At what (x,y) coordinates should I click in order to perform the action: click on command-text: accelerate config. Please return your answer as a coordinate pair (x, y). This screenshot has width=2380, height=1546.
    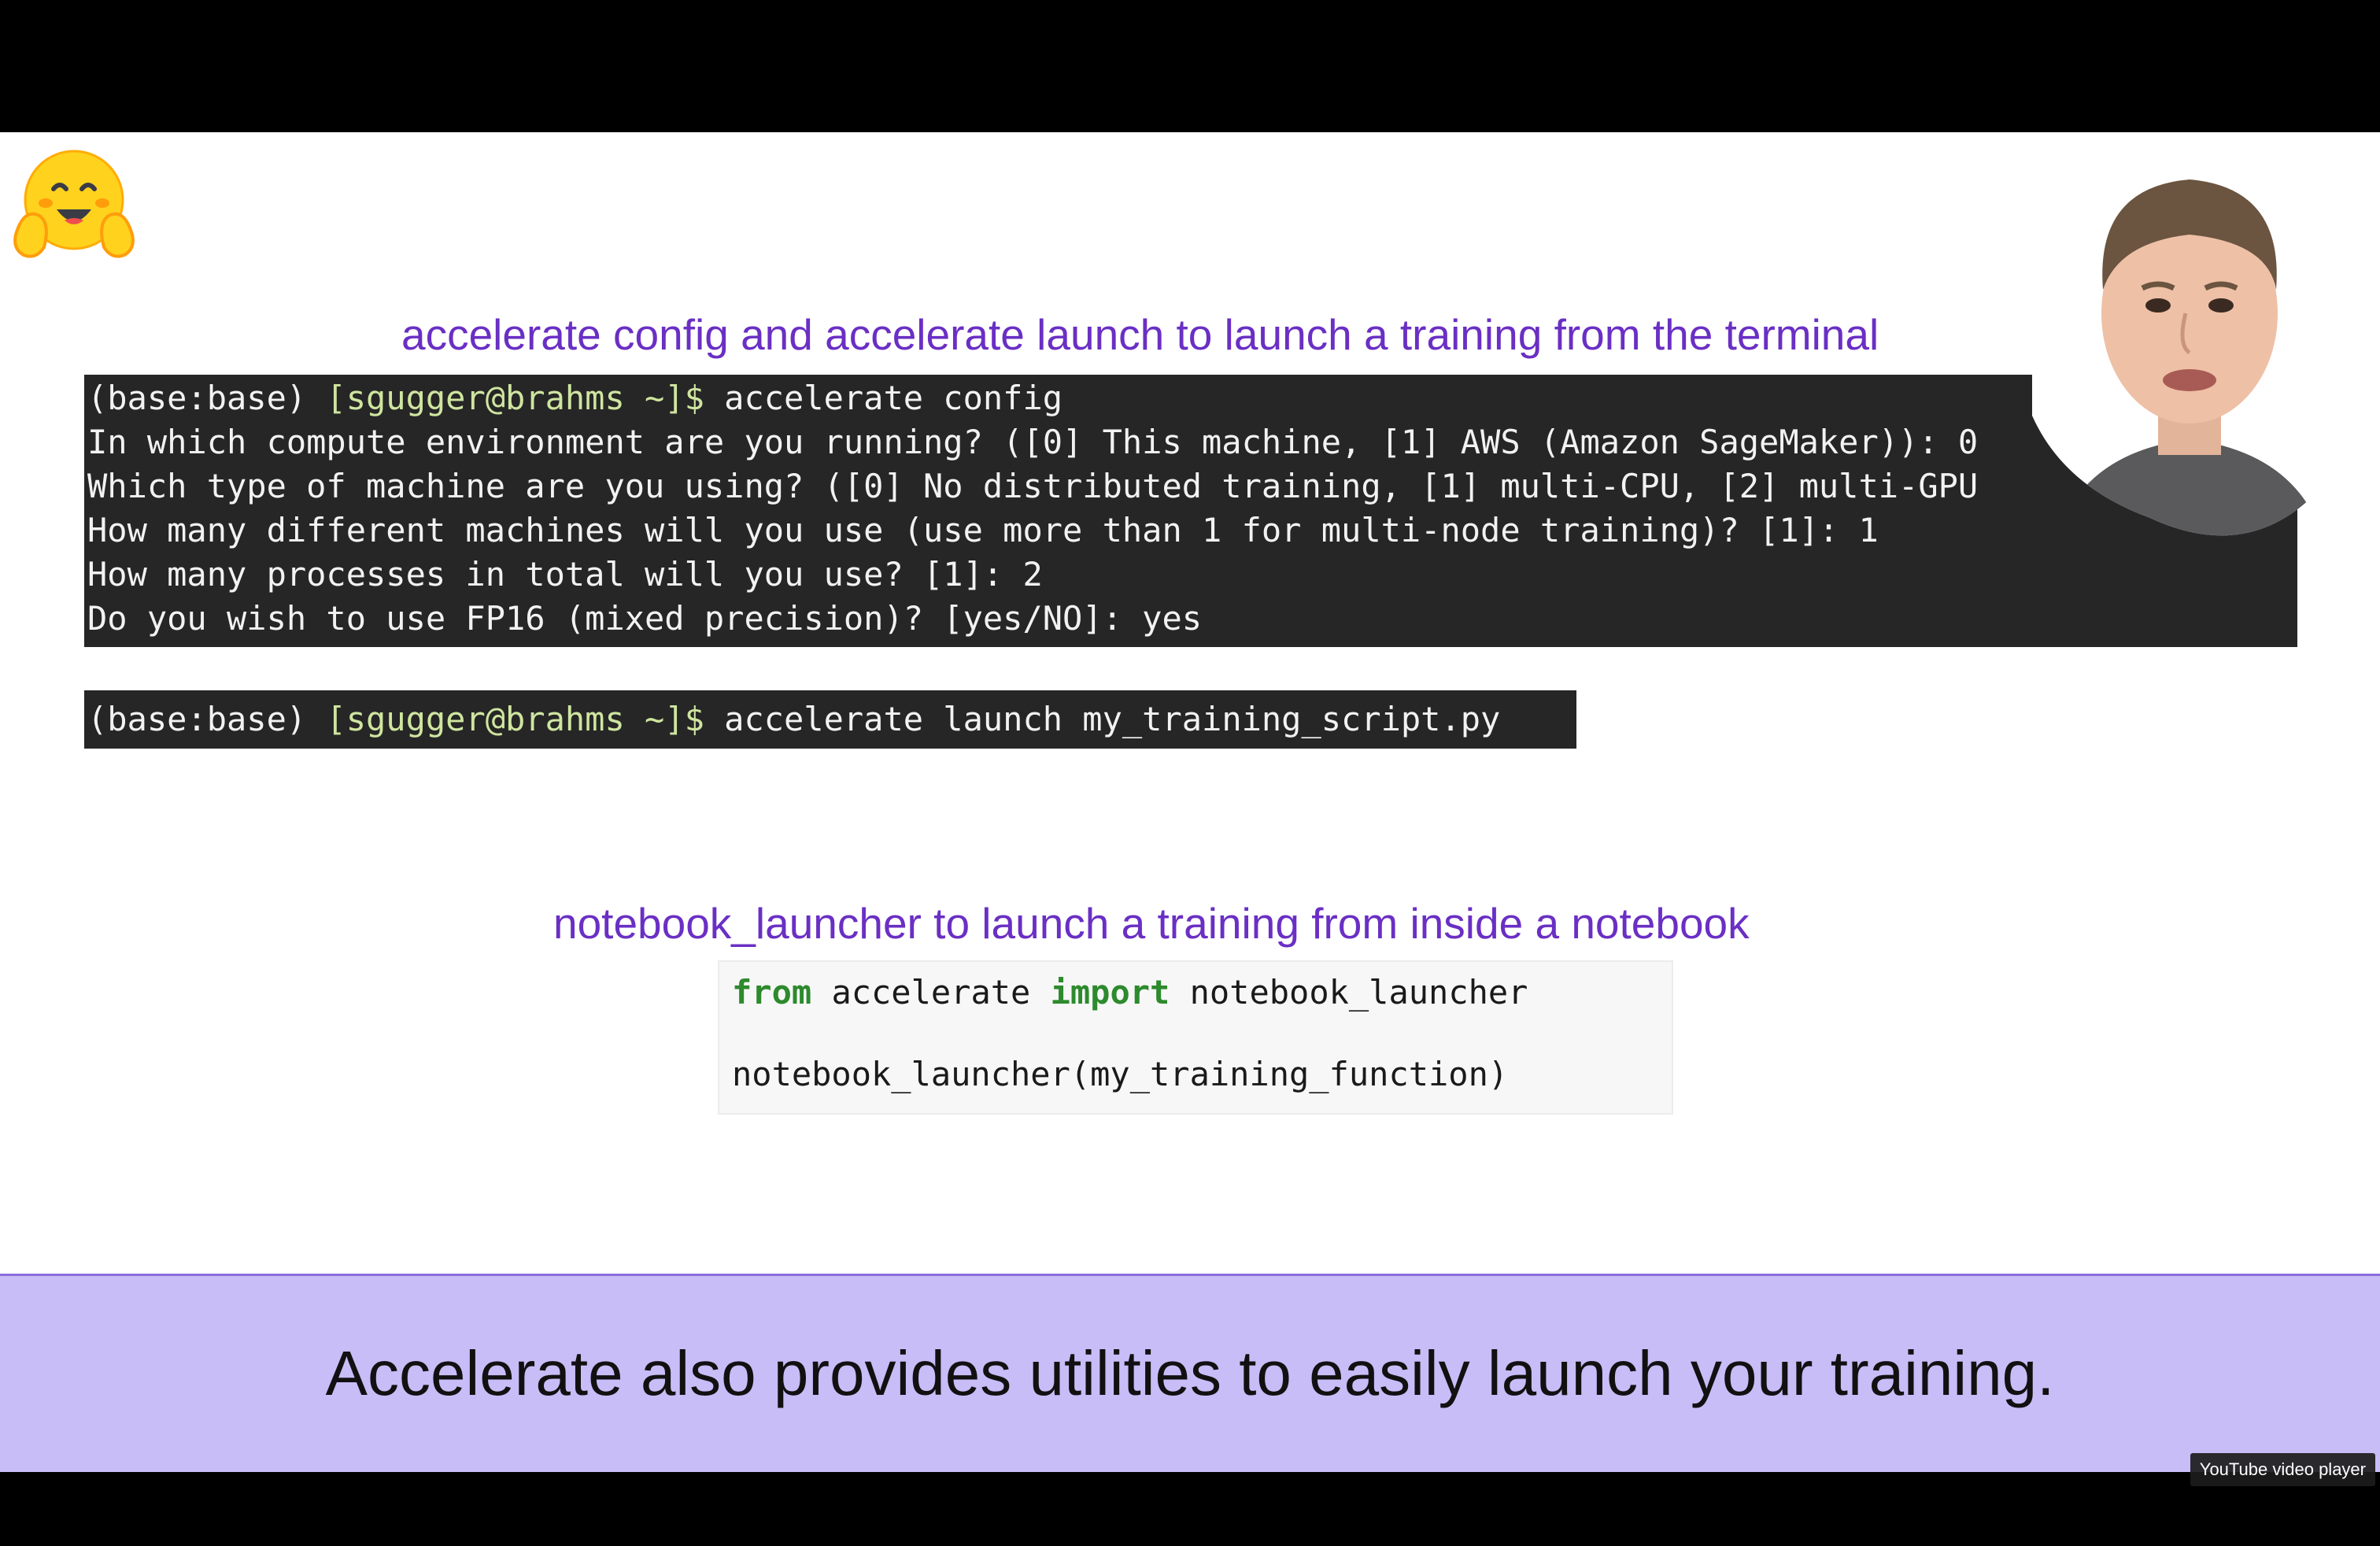
    Looking at the image, I should click on (883, 398).